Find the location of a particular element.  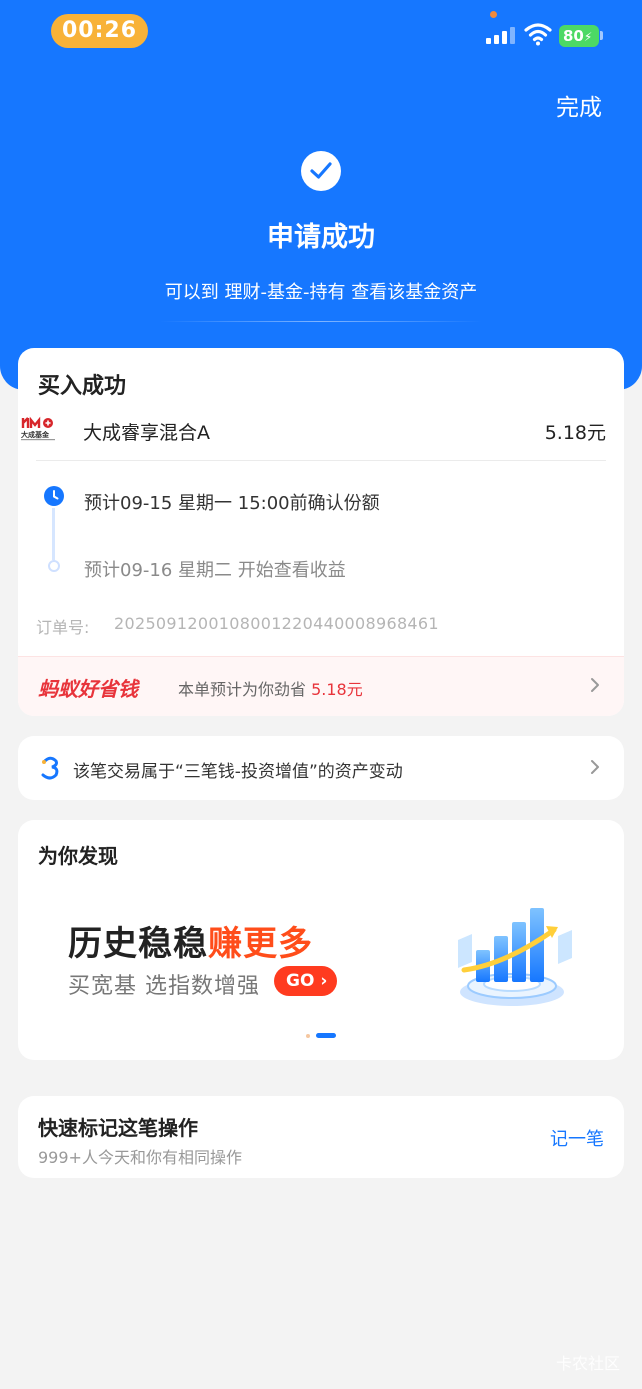

done-button: 完成 is located at coordinates (579, 105).